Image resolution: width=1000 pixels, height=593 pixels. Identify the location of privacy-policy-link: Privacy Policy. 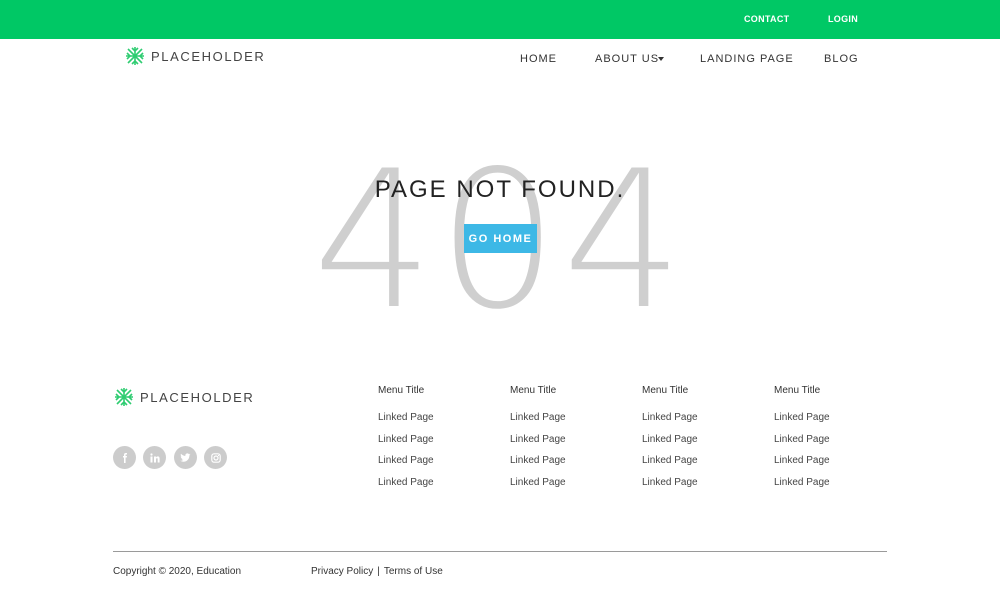
(342, 571).